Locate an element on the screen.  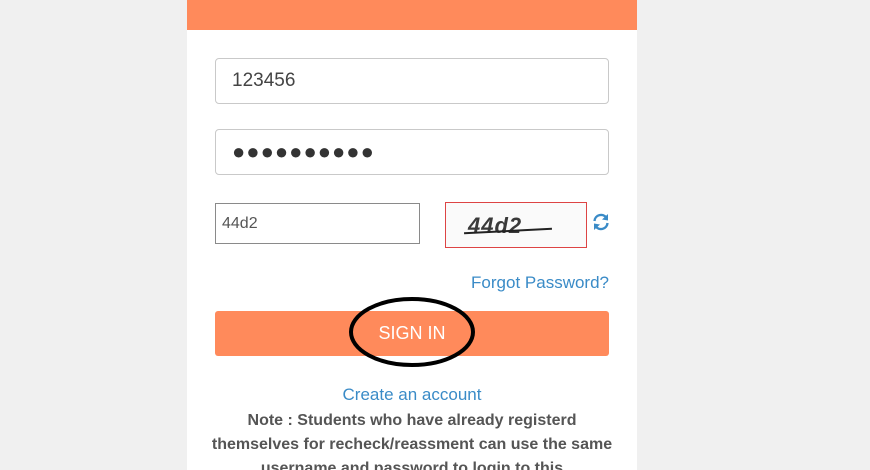
captcha-image: 44d2 is located at coordinates (516, 225).